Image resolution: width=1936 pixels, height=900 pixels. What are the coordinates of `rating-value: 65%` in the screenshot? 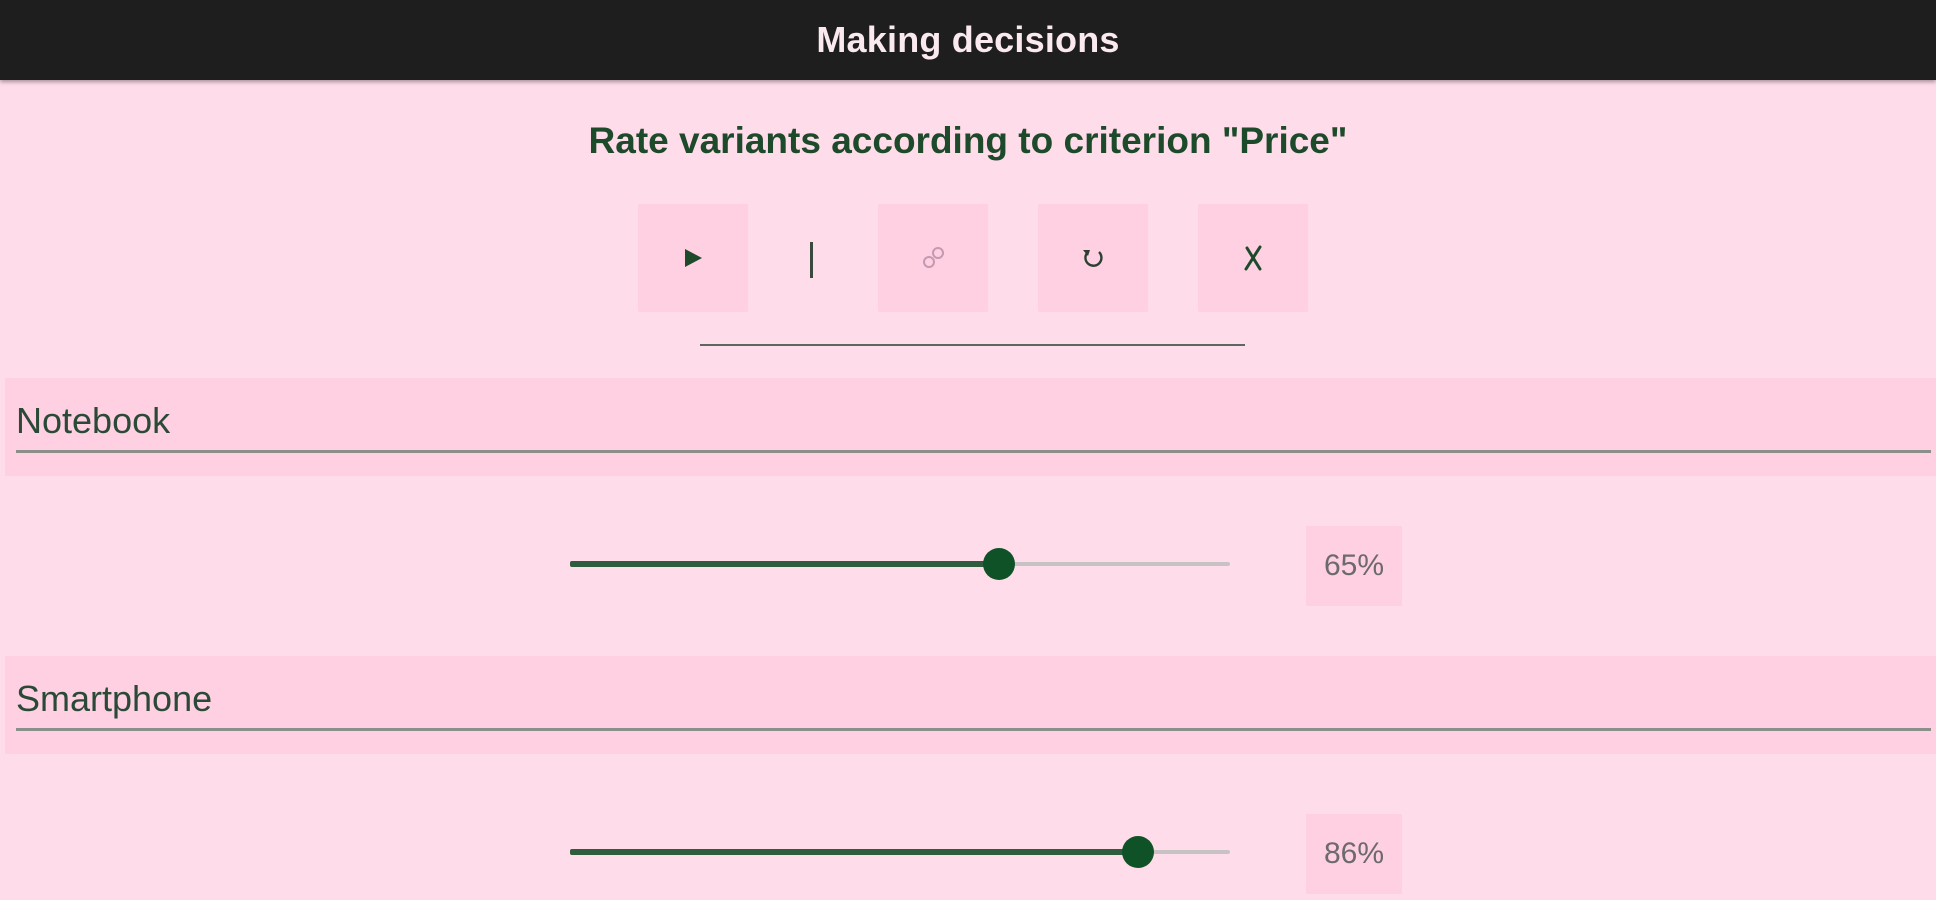 It's located at (1354, 566).